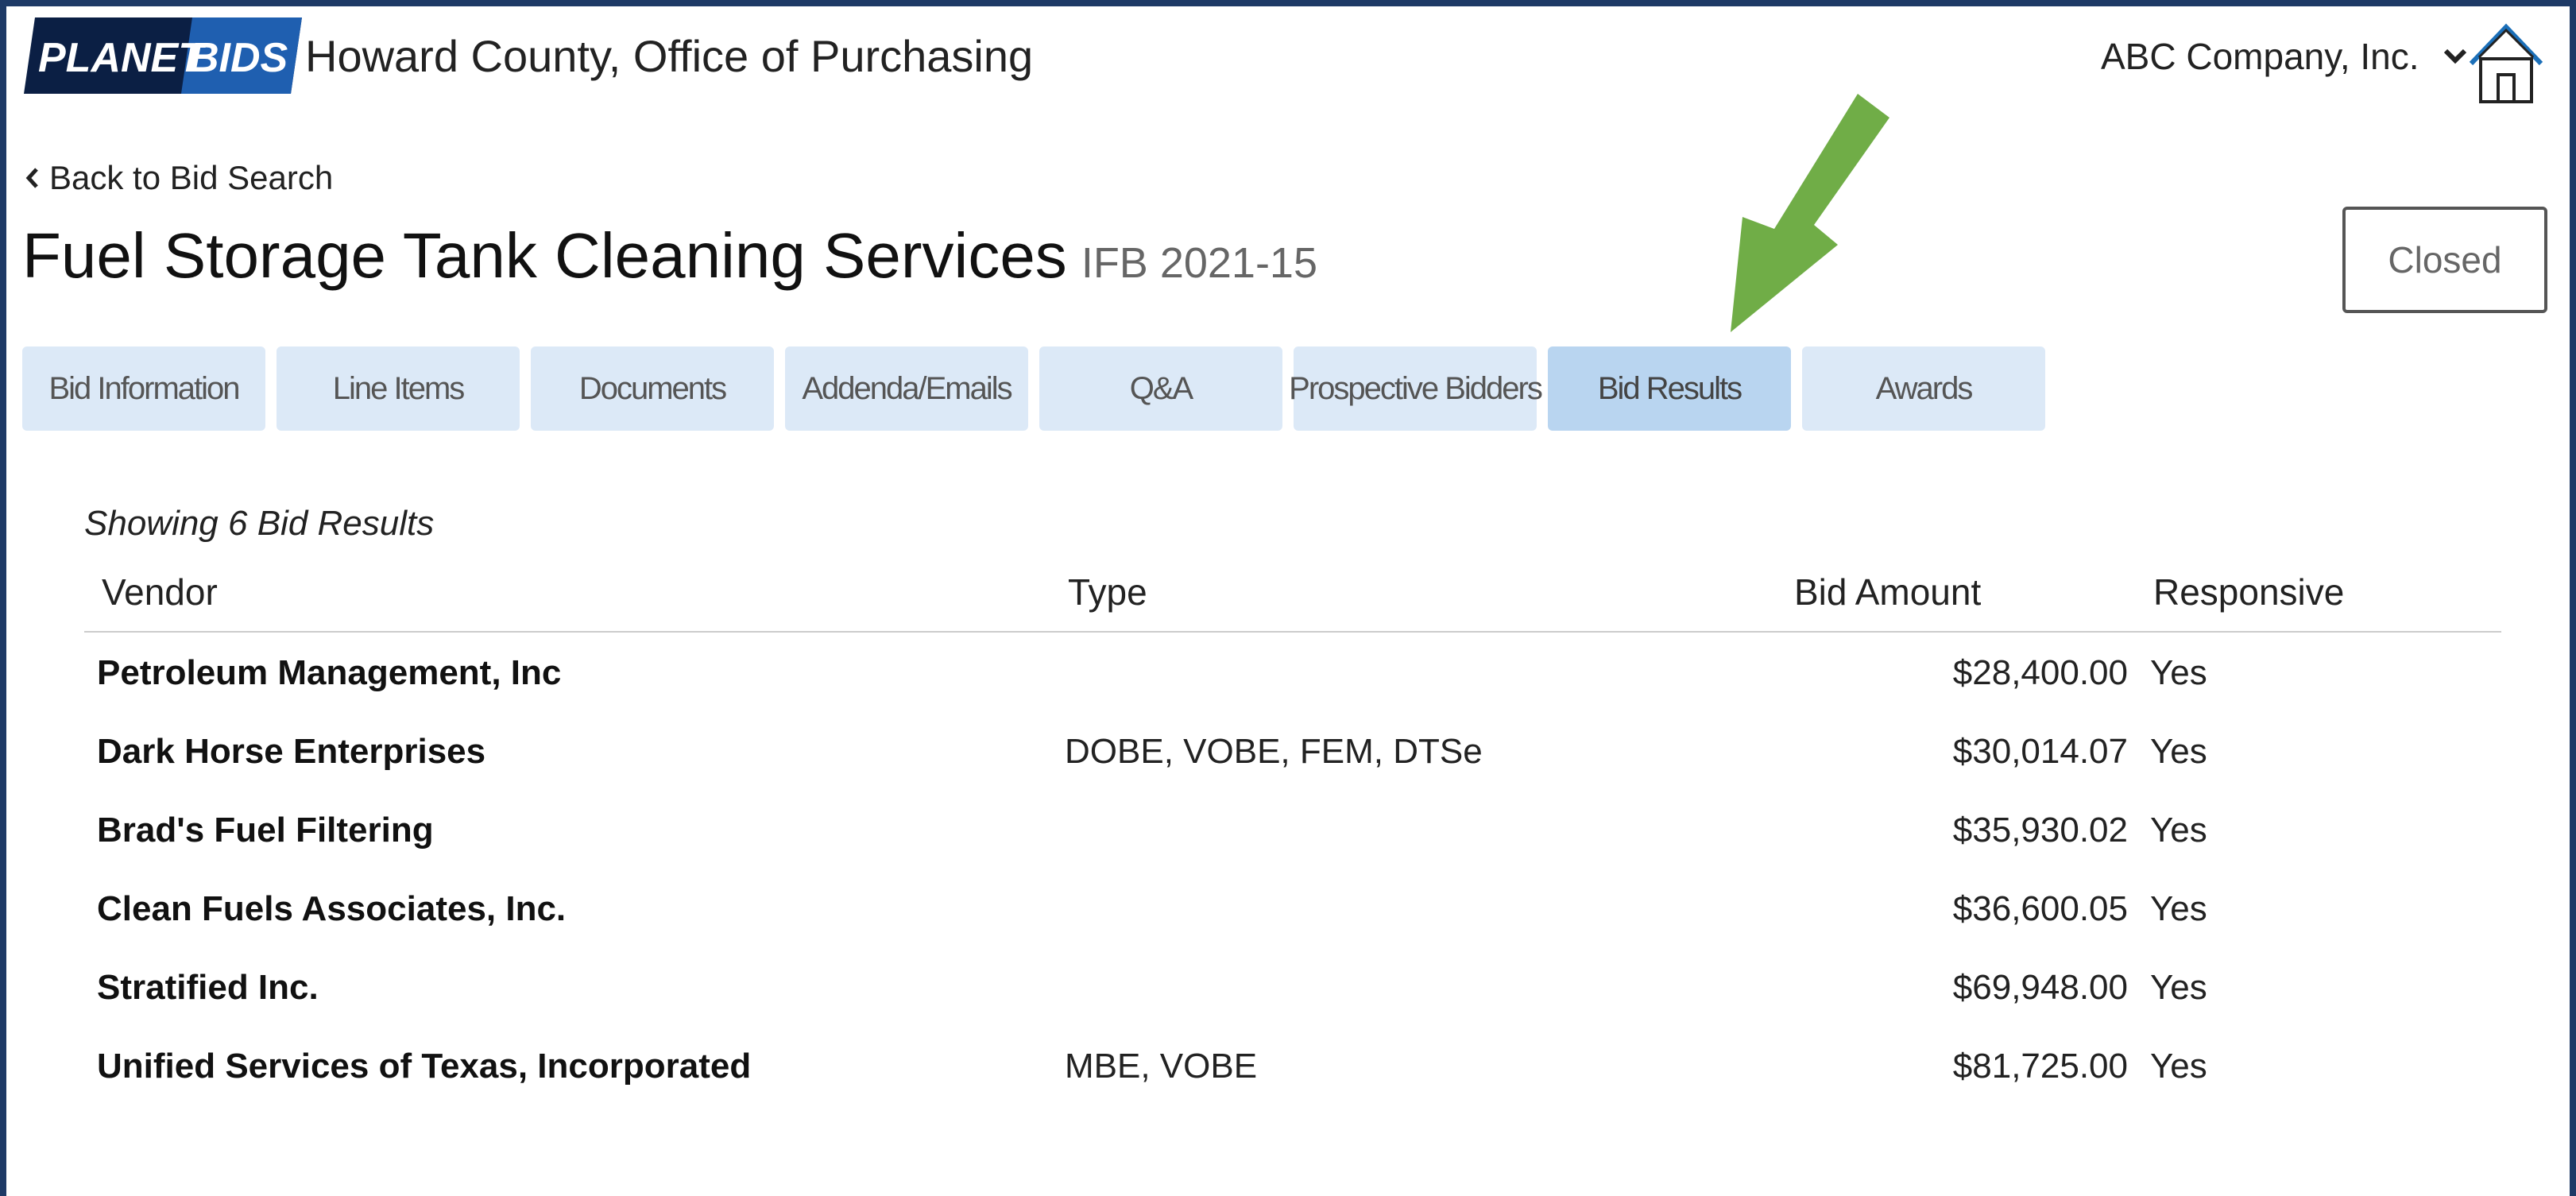 The image size is (2576, 1196). I want to click on table-row: Petroleum Management, Inc $28,400.00 Yes, so click(1292, 675).